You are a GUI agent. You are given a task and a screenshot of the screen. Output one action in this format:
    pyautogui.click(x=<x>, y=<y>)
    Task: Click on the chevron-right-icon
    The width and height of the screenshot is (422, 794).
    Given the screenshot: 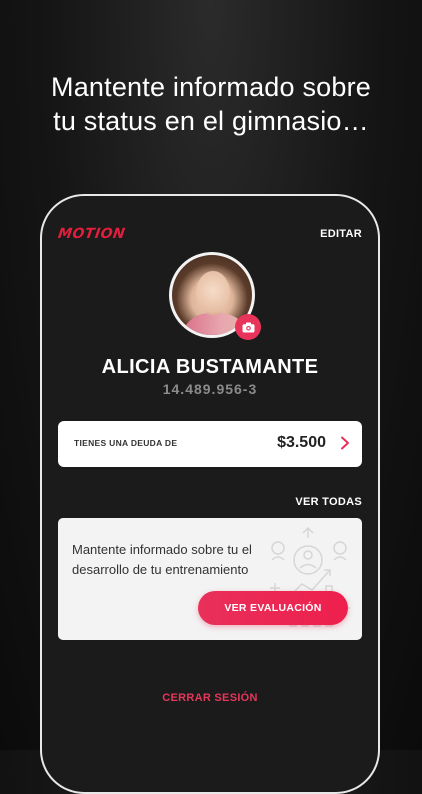 What is the action you would take?
    pyautogui.click(x=345, y=443)
    